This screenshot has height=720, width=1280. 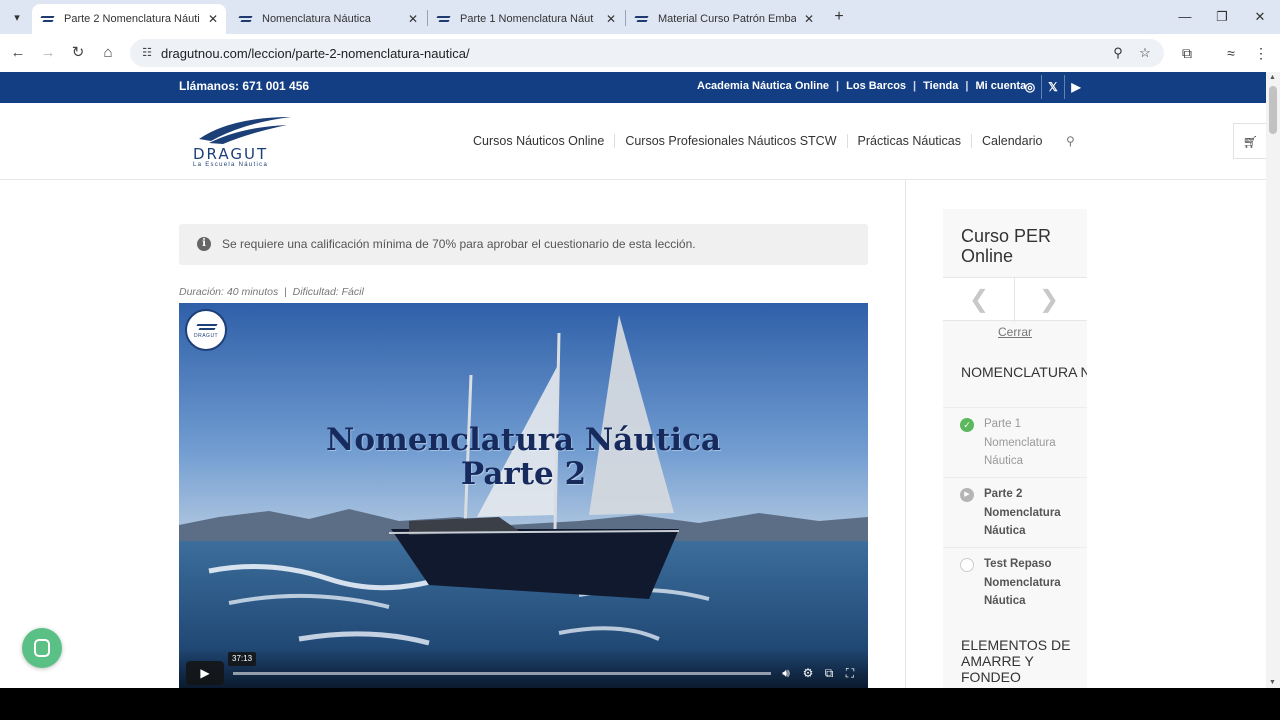 What do you see at coordinates (876, 86) in the screenshot?
I see `link-los-barcos: Los Barcos` at bounding box center [876, 86].